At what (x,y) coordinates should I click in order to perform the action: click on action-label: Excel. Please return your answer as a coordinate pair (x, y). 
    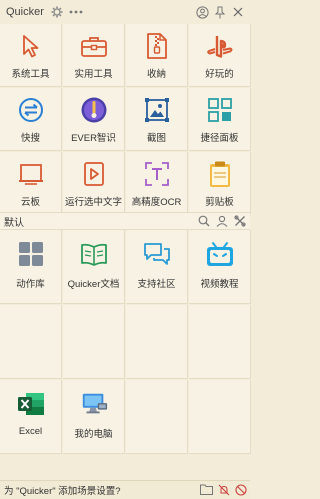
    Looking at the image, I should click on (30, 431).